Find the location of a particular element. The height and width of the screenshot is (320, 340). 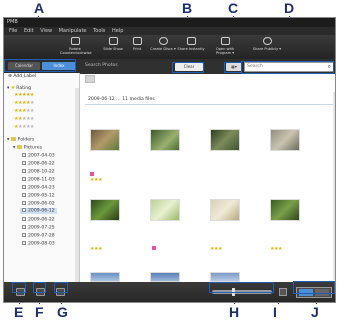

open-with-program-button: Open with Program ▾ is located at coordinates (225, 46).